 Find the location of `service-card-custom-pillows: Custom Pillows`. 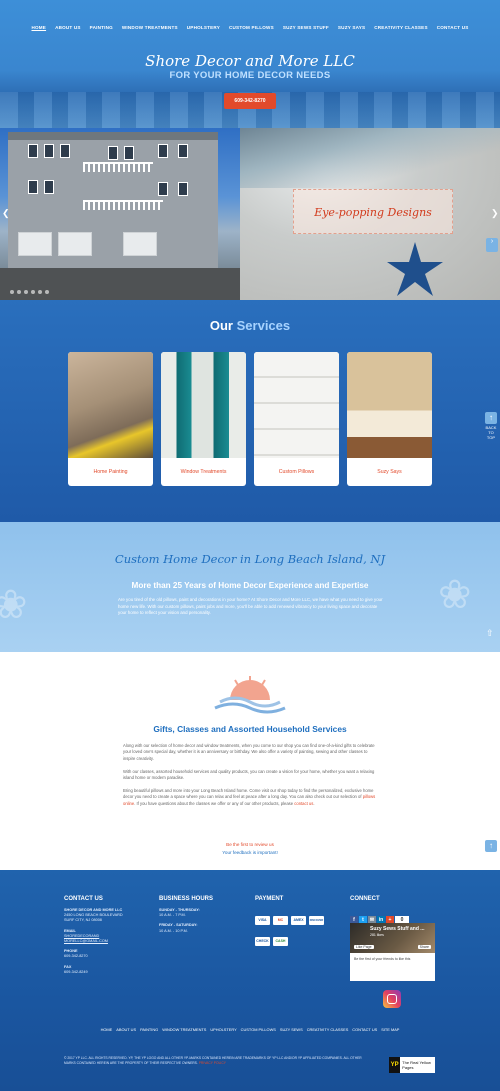

service-card-custom-pillows: Custom Pillows is located at coordinates (296, 419).